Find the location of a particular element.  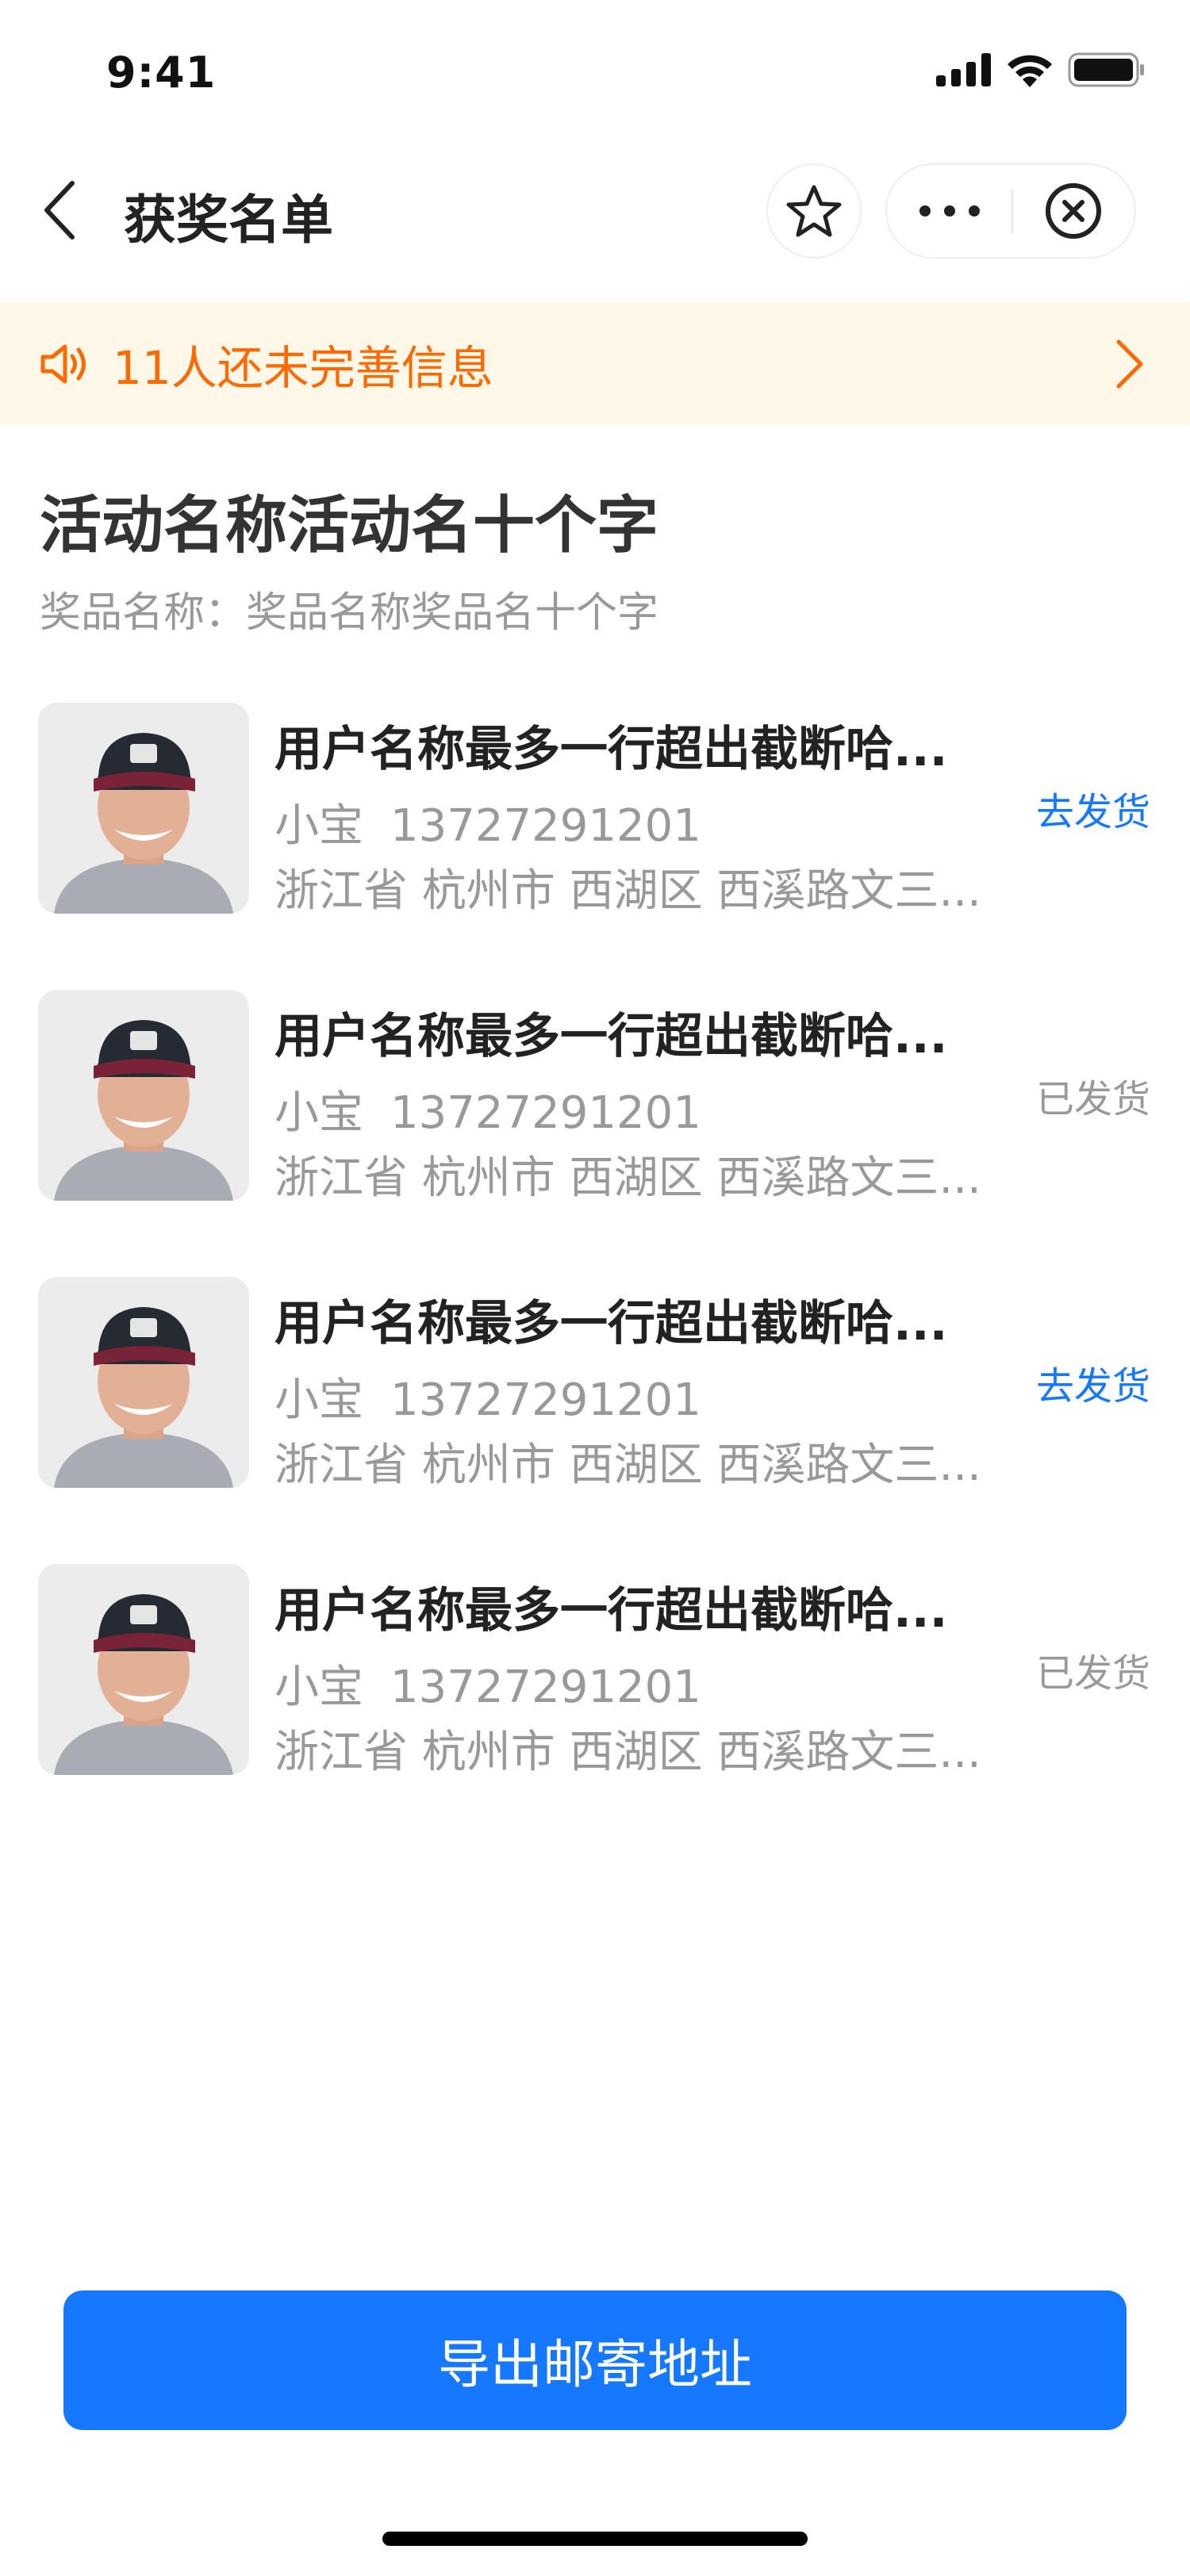

nav-bar: 获奖名单 is located at coordinates (595, 210).